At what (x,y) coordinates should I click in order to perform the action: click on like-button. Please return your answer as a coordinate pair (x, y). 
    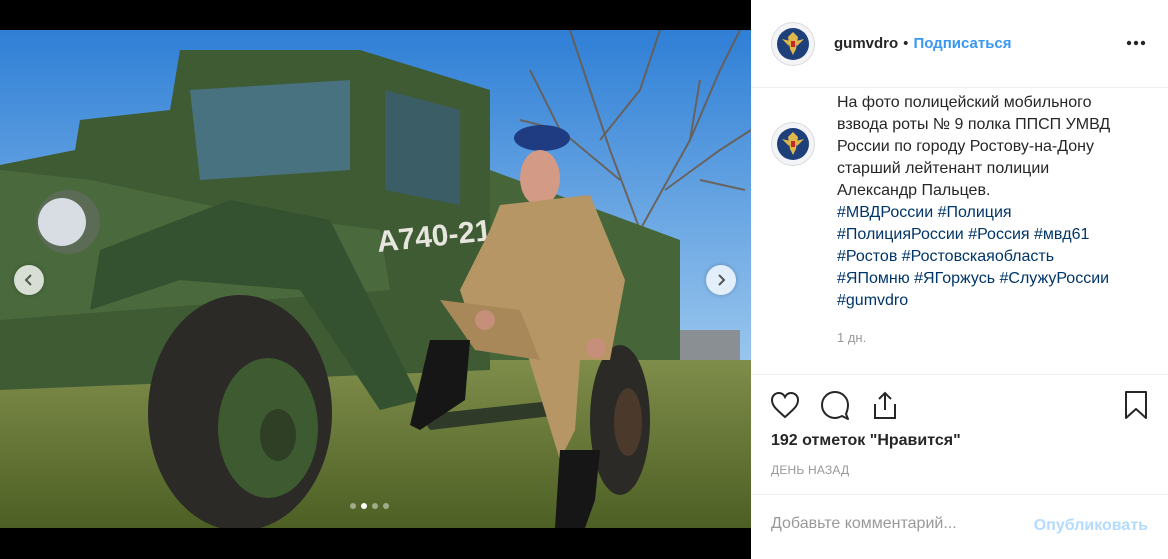
    Looking at the image, I should click on (785, 405).